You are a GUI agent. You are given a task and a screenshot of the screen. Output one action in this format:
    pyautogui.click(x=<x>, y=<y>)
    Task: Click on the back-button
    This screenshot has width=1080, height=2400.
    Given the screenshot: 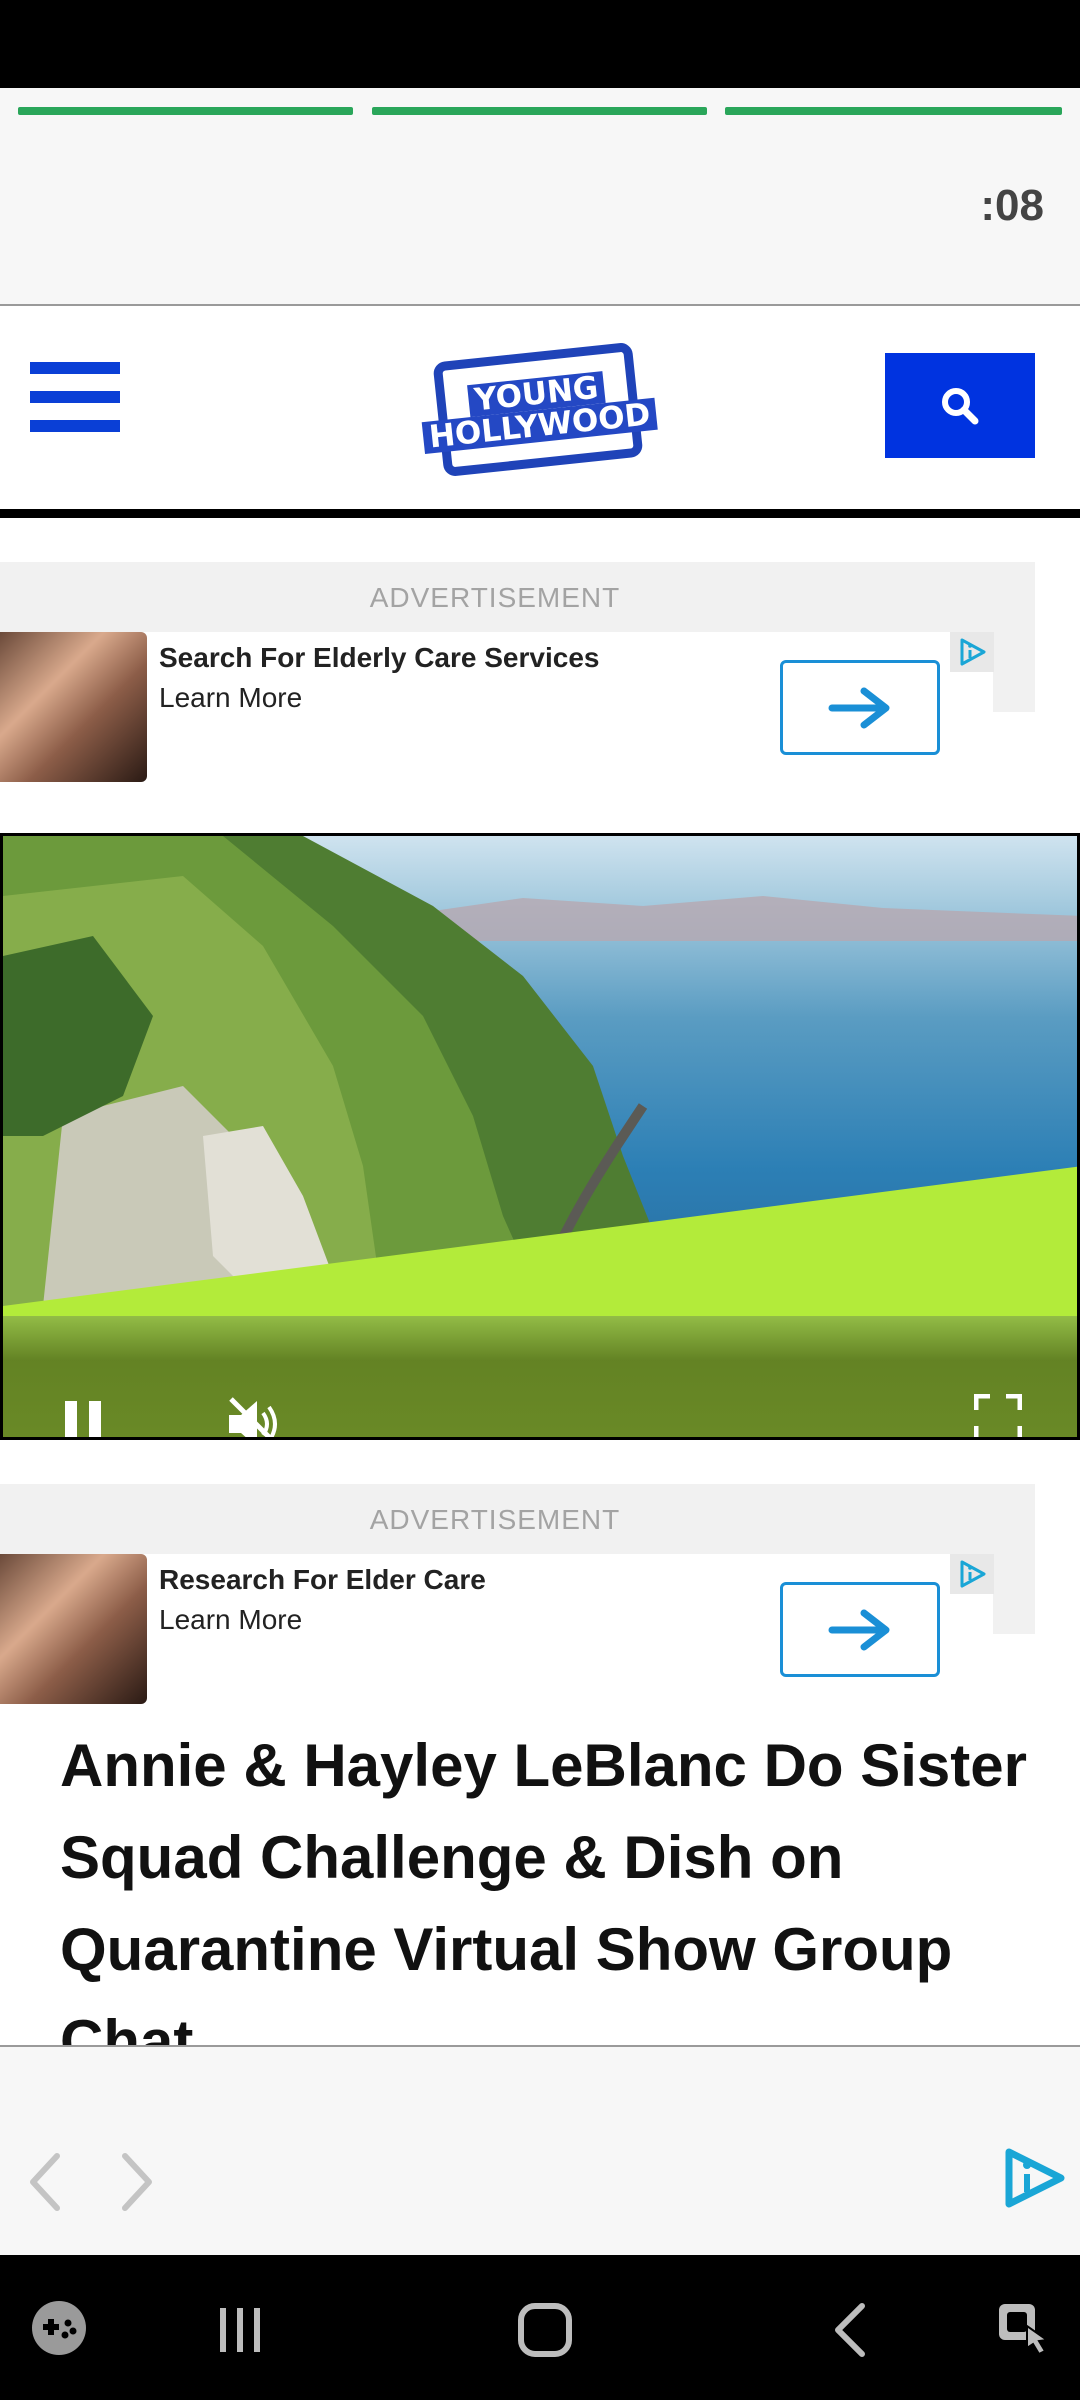 What is the action you would take?
    pyautogui.click(x=45, y=2182)
    